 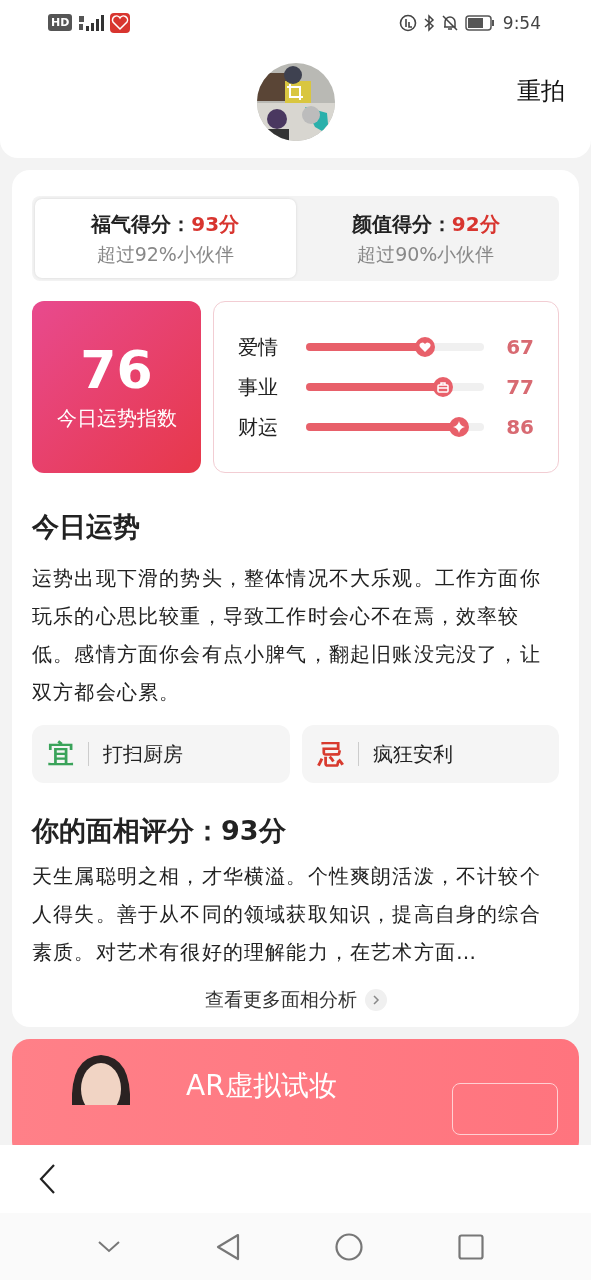 What do you see at coordinates (116, 419) in the screenshot?
I see `fortune-index-label: 今日运势指数` at bounding box center [116, 419].